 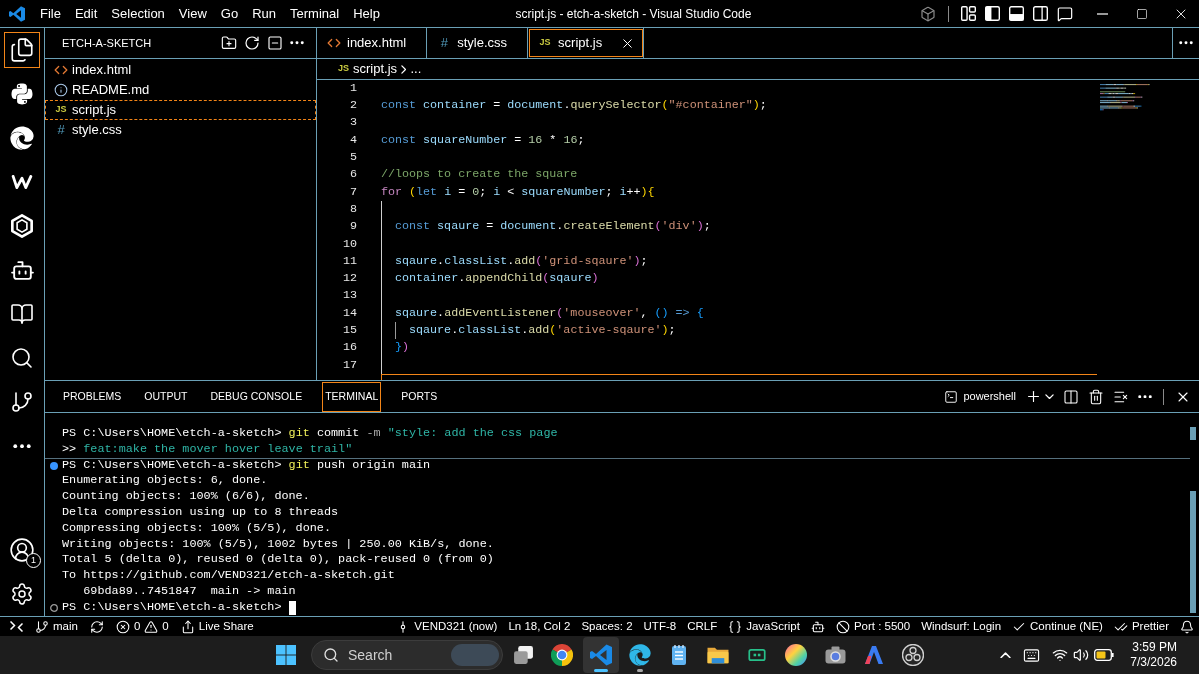 I want to click on taskbar-app-button, so click(x=601, y=655).